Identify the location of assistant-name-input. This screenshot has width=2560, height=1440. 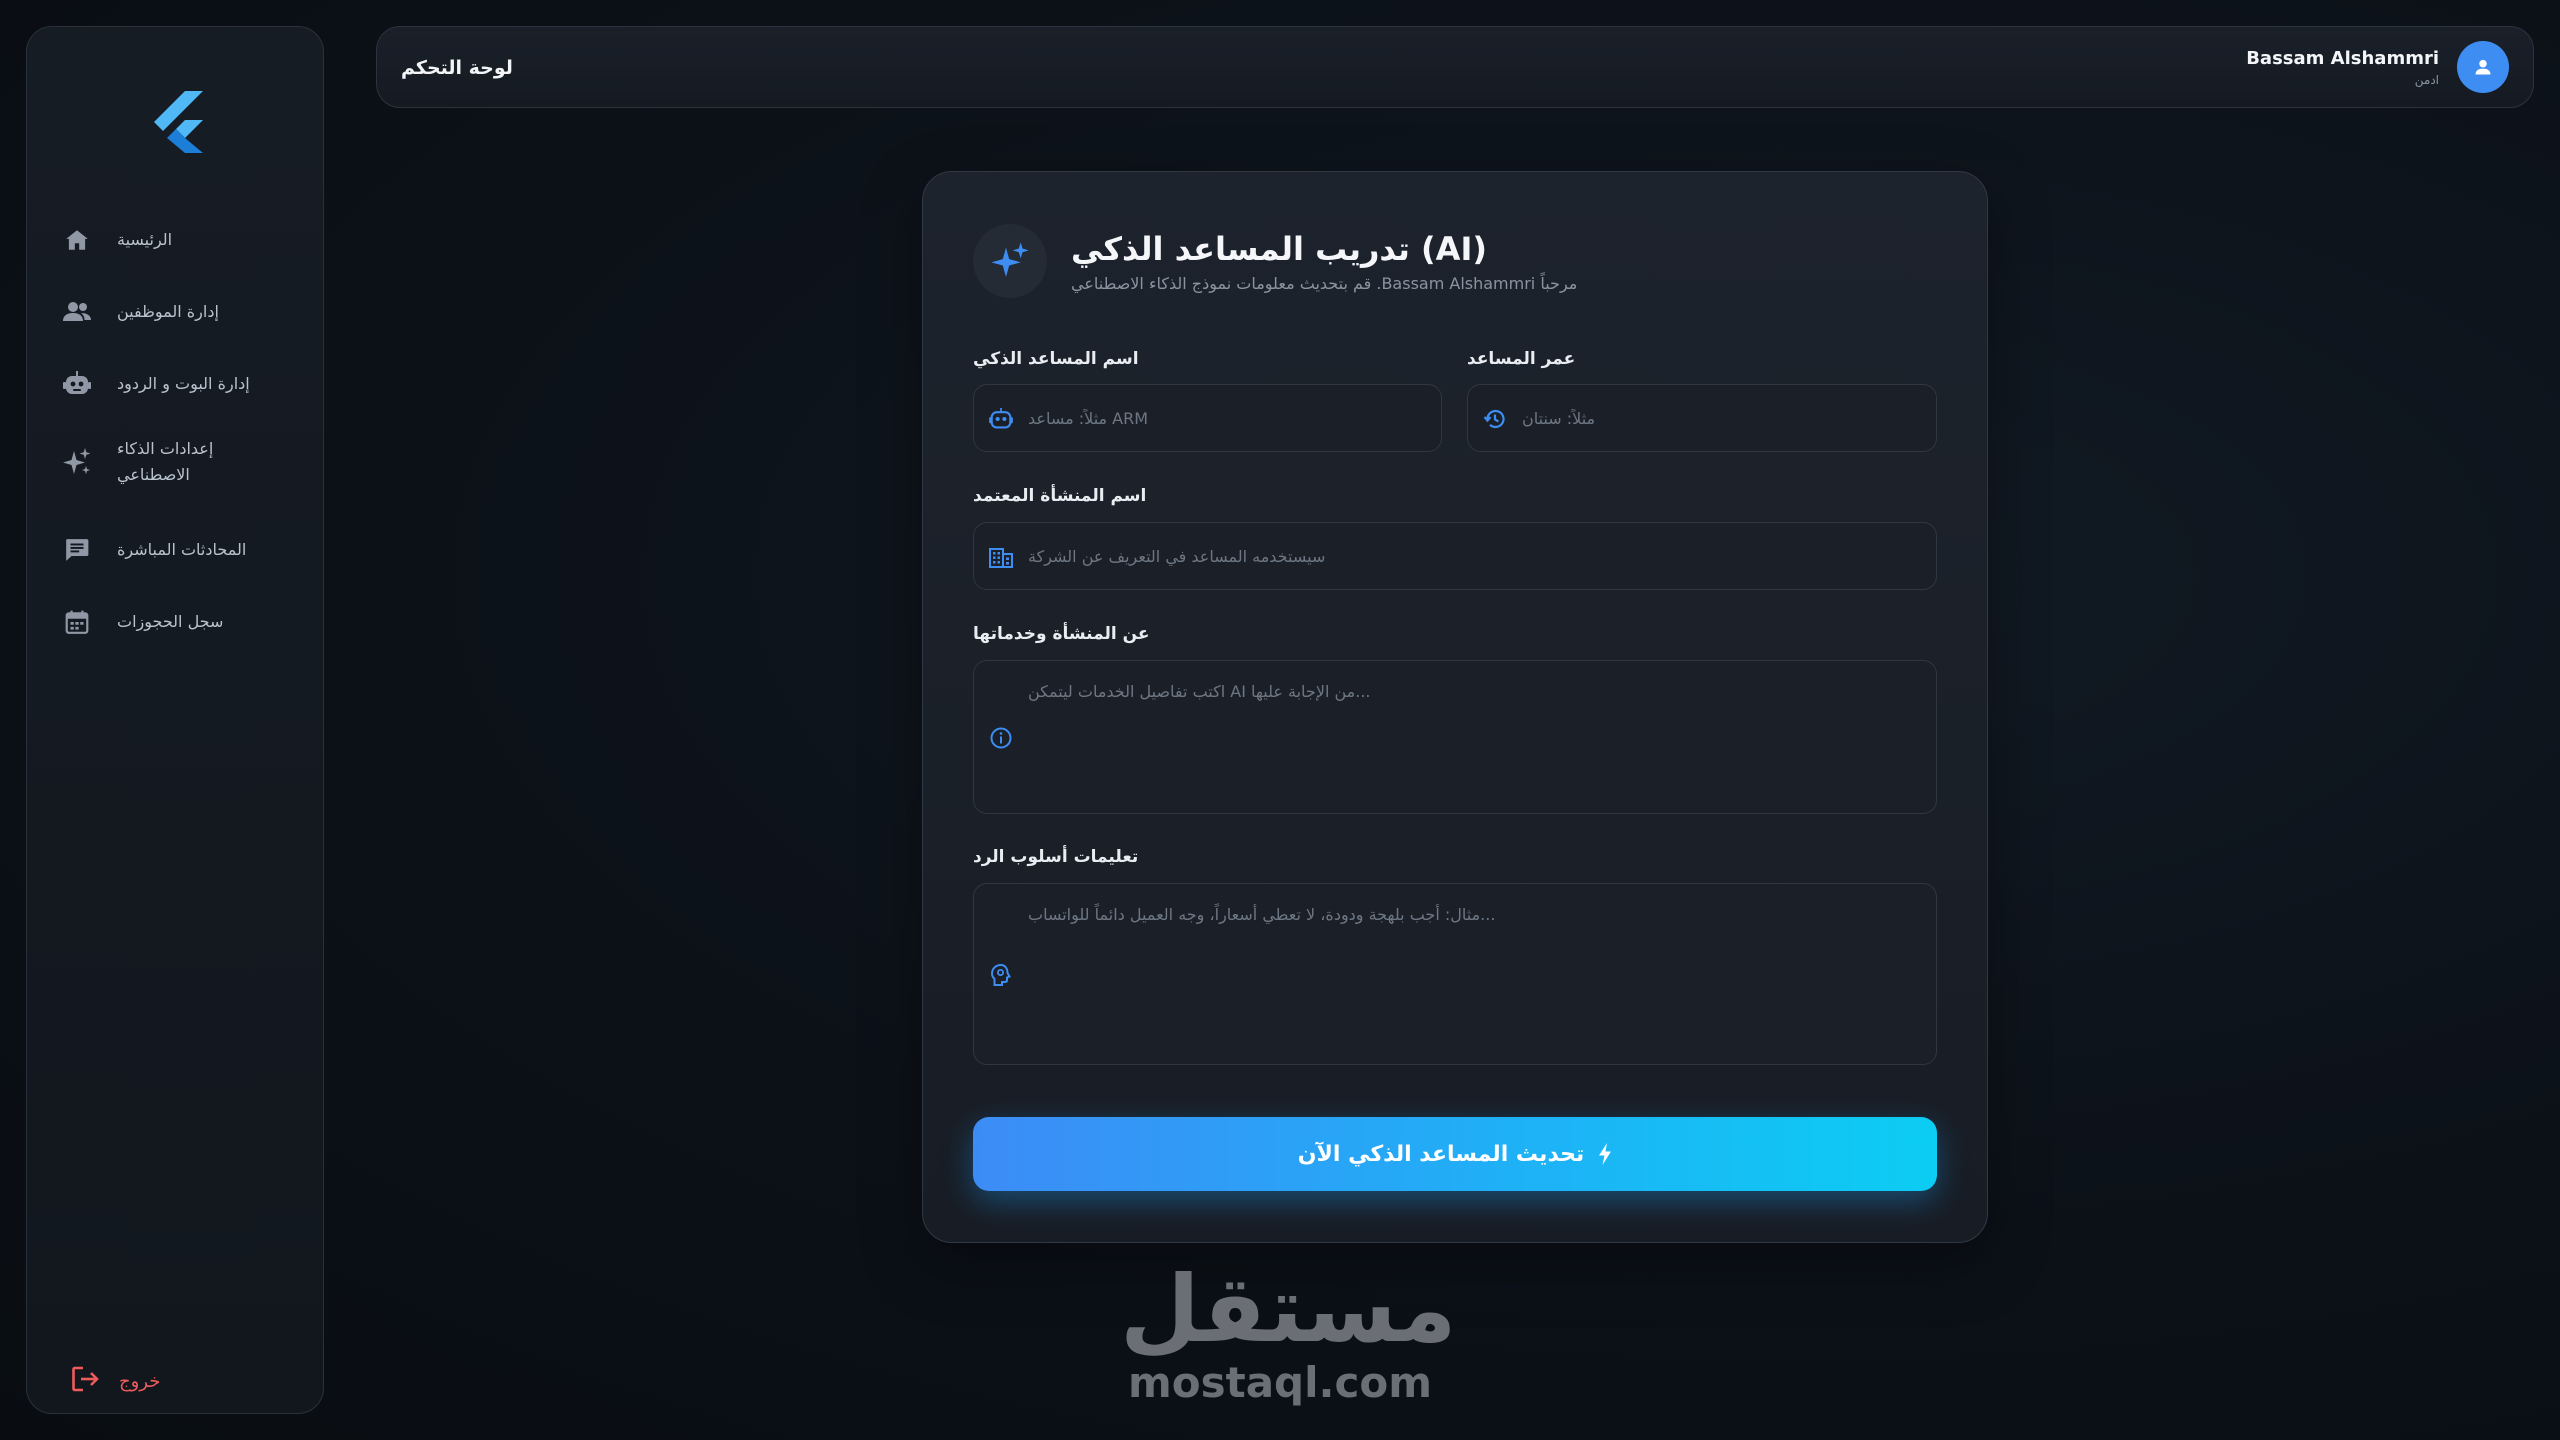
(1224, 418).